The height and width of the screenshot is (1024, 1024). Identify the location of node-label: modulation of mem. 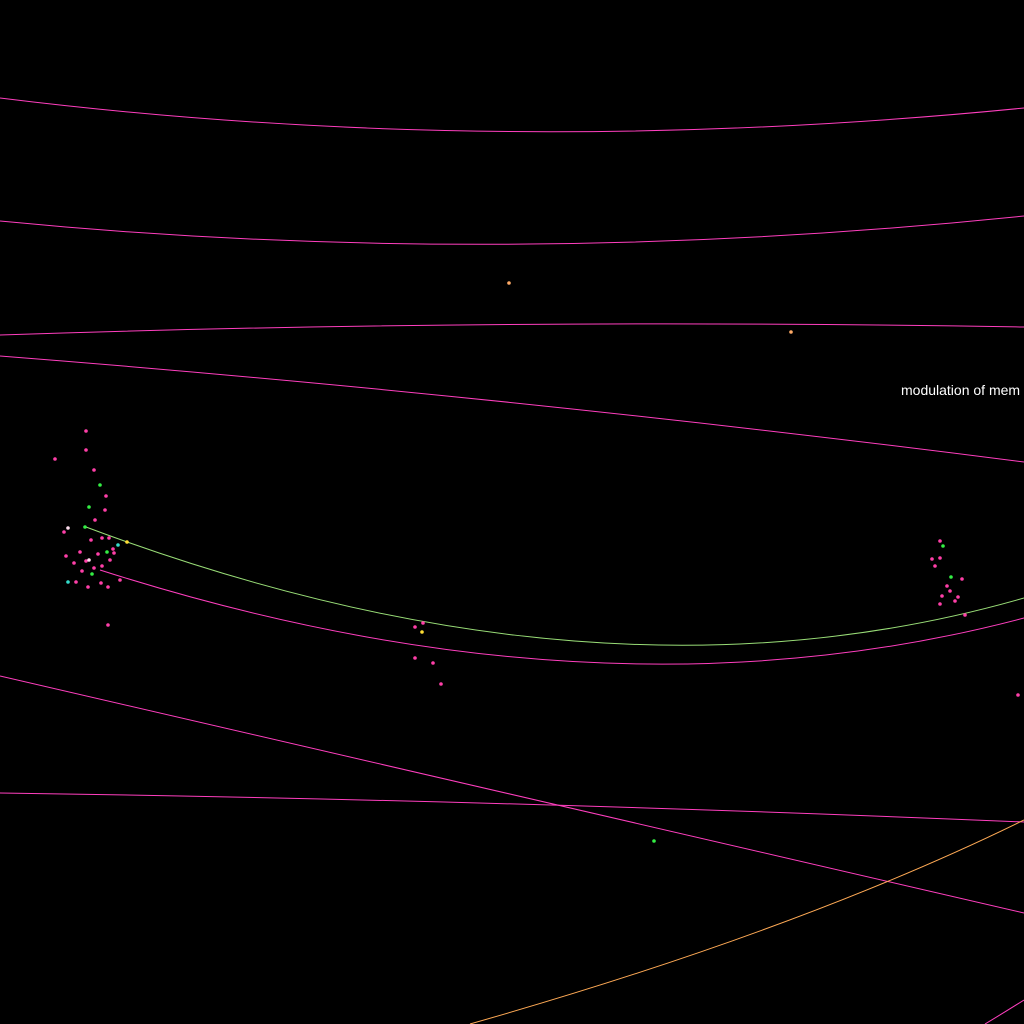
(961, 390).